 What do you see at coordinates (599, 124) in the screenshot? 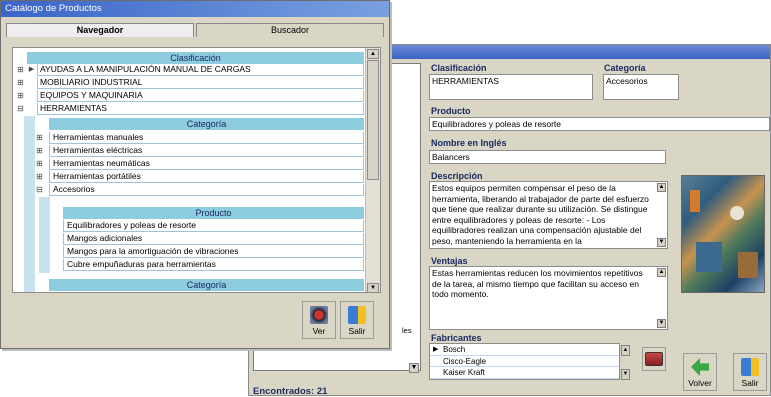
I see `producto-field: Equilibradores y poleas de resorte` at bounding box center [599, 124].